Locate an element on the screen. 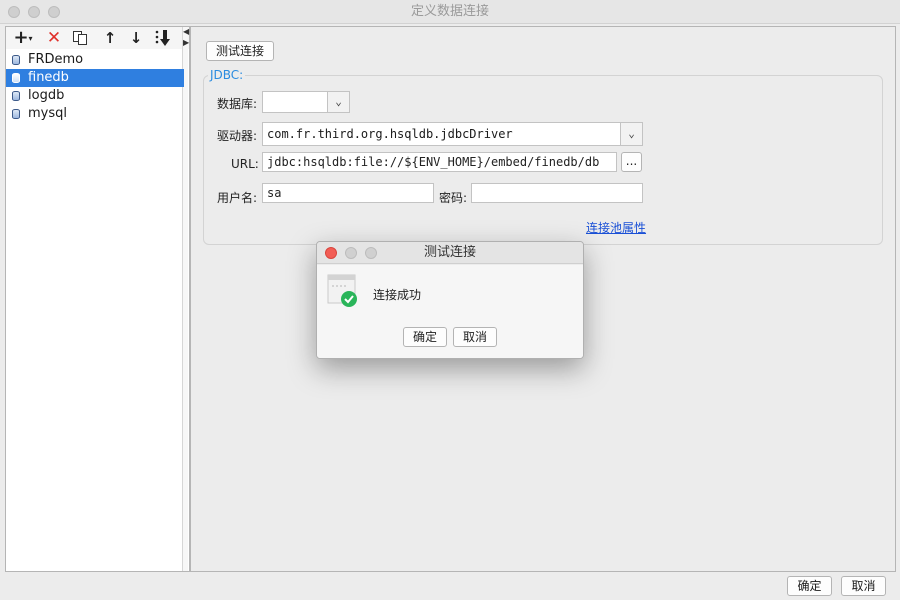 The image size is (900, 600). url-label: URL: is located at coordinates (245, 164).